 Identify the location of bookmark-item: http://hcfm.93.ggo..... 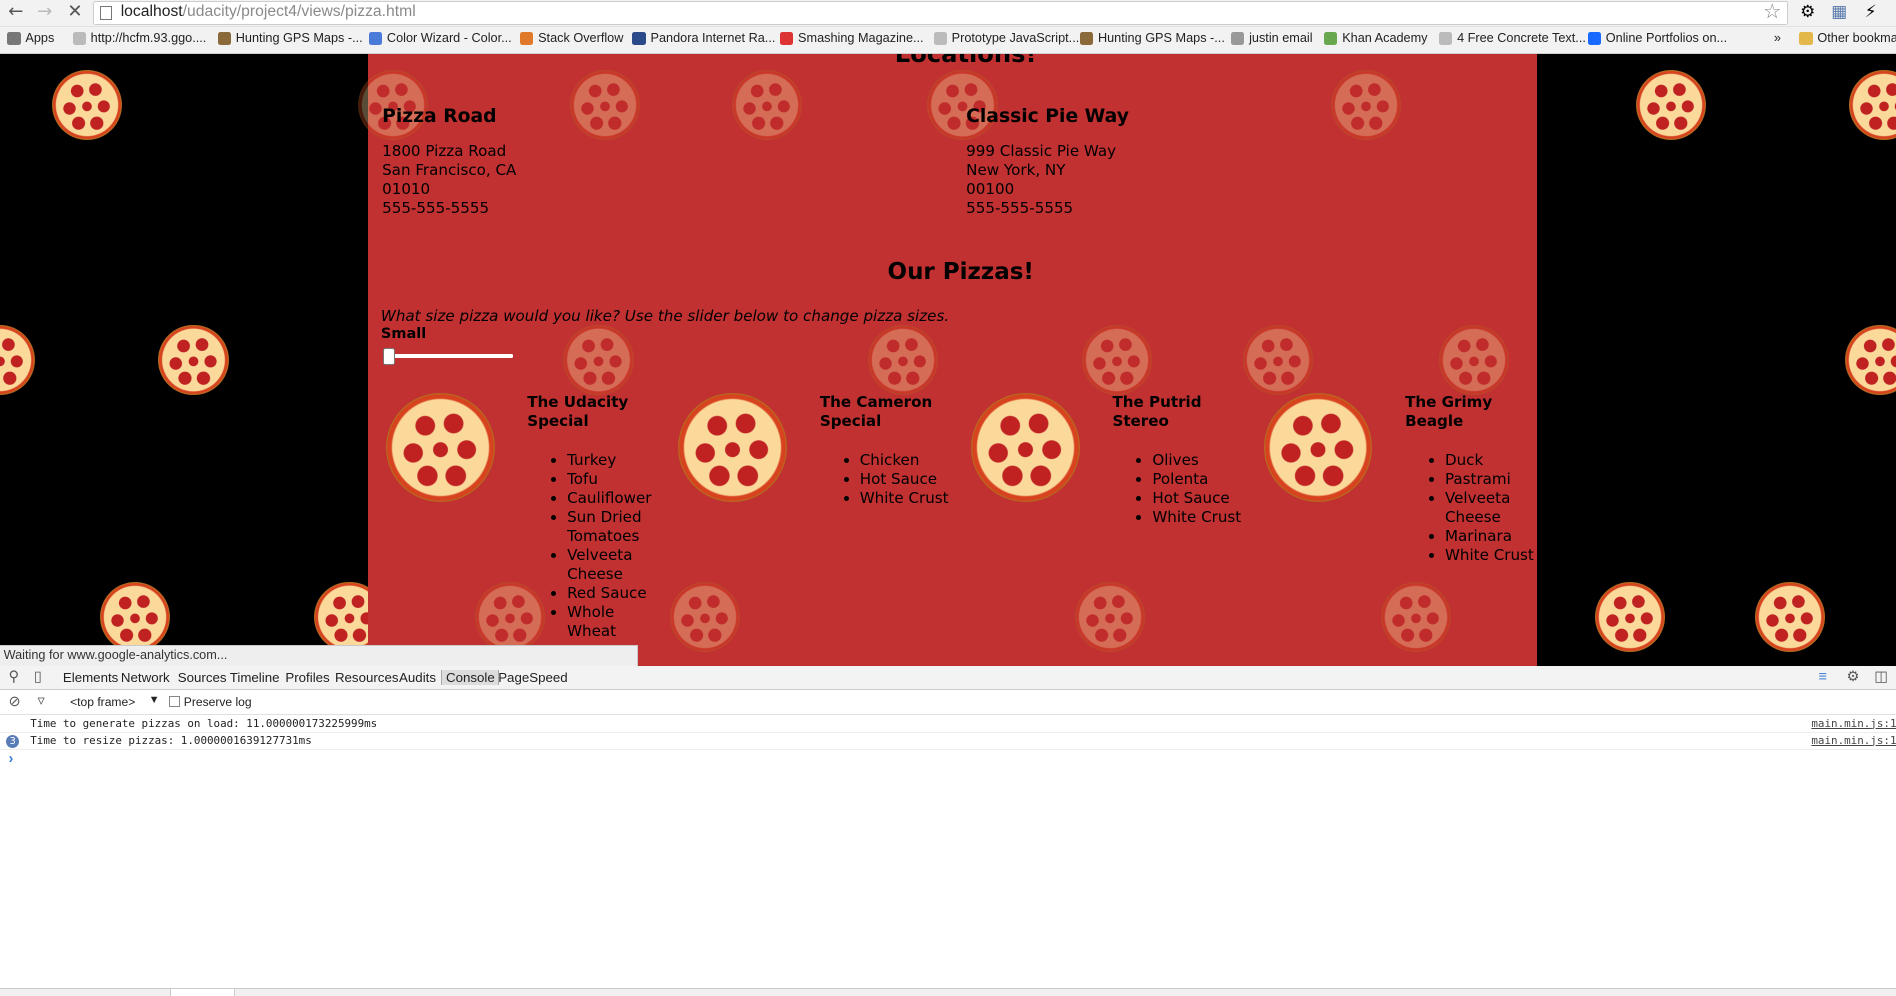
(139, 38).